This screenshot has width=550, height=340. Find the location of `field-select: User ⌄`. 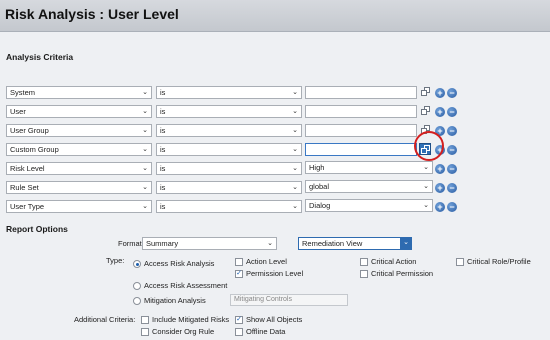

field-select: User ⌄ is located at coordinates (79, 111).